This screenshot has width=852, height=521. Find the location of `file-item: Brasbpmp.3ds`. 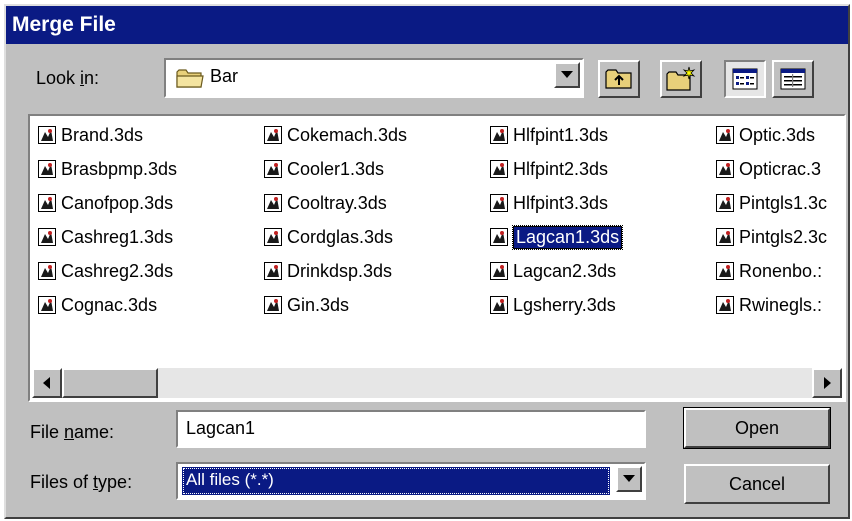

file-item: Brasbpmp.3ds is located at coordinates (107, 169).